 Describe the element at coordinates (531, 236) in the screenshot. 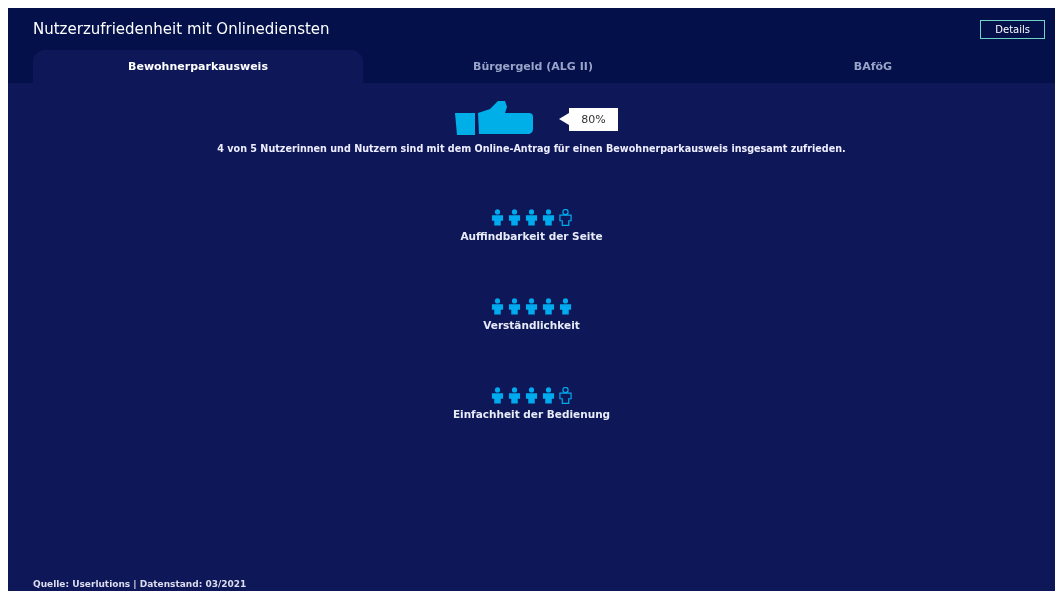

I see `rating-label: Auffindbarkeit der Seite` at that location.